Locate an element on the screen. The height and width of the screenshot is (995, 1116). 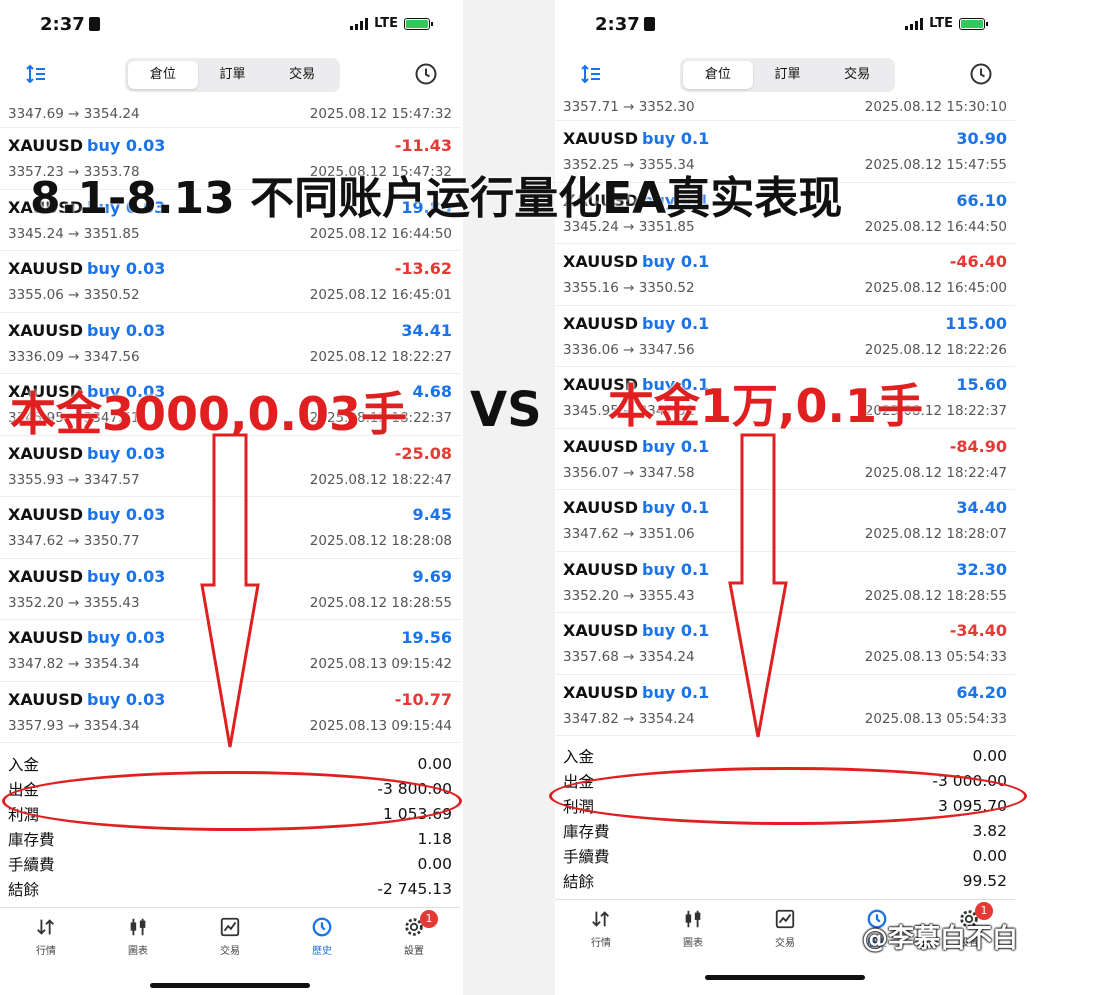
trade-date: 2025.08.12 18:22:47 is located at coordinates (935, 472).